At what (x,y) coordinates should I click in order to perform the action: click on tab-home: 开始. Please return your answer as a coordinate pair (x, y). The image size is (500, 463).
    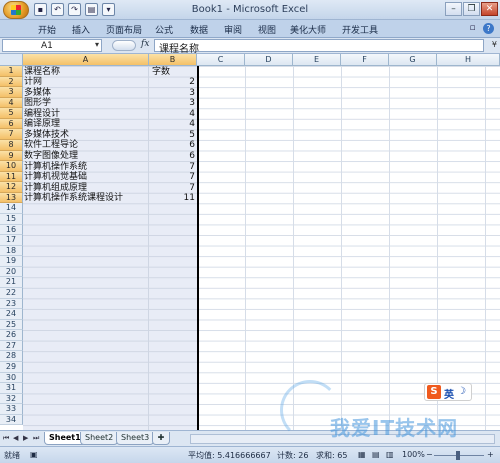
    Looking at the image, I should click on (47, 29).